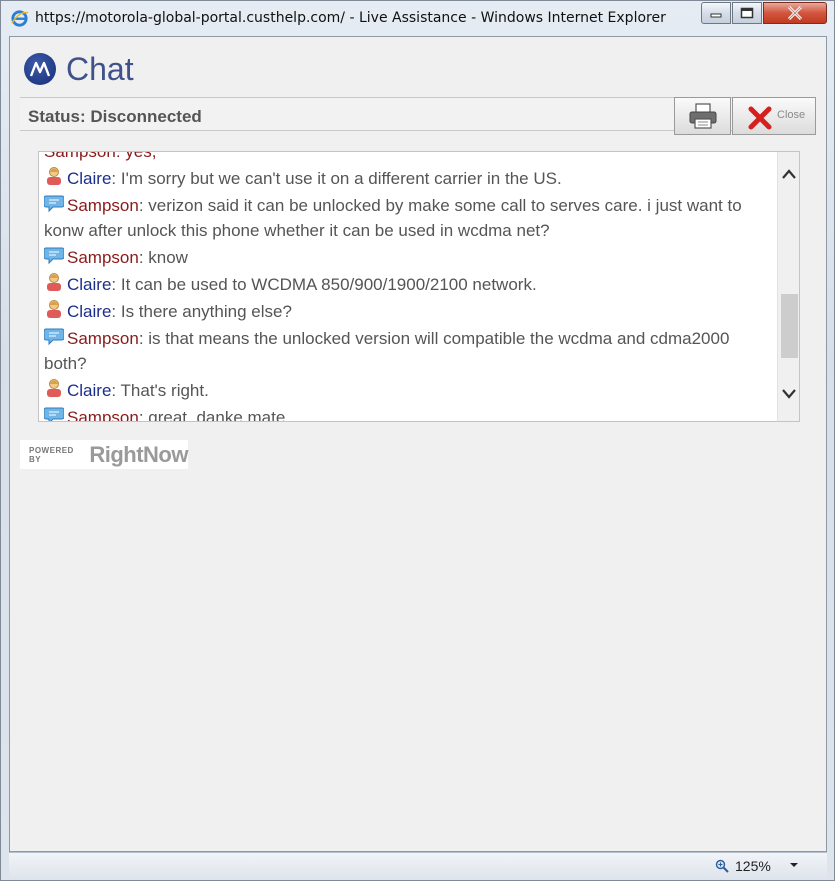  I want to click on message-text: : great ,danke mate, so click(212, 415).